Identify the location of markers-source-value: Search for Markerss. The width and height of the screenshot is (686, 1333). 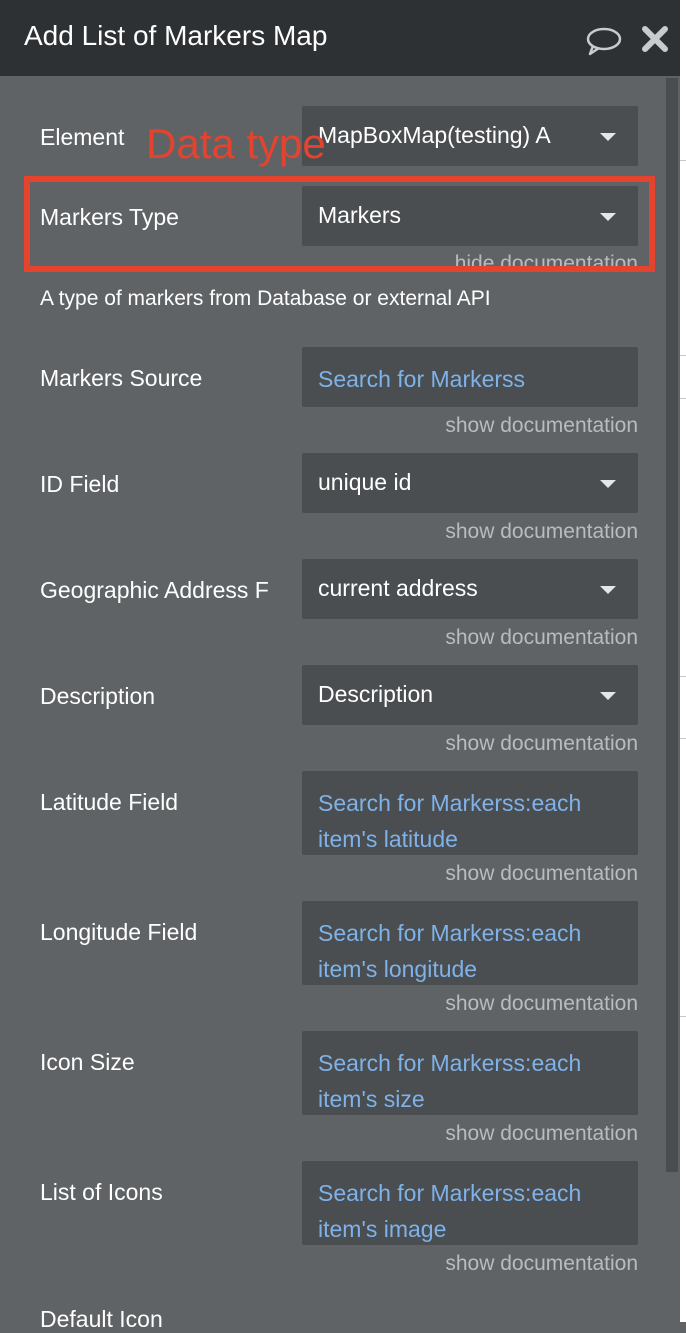
(422, 379).